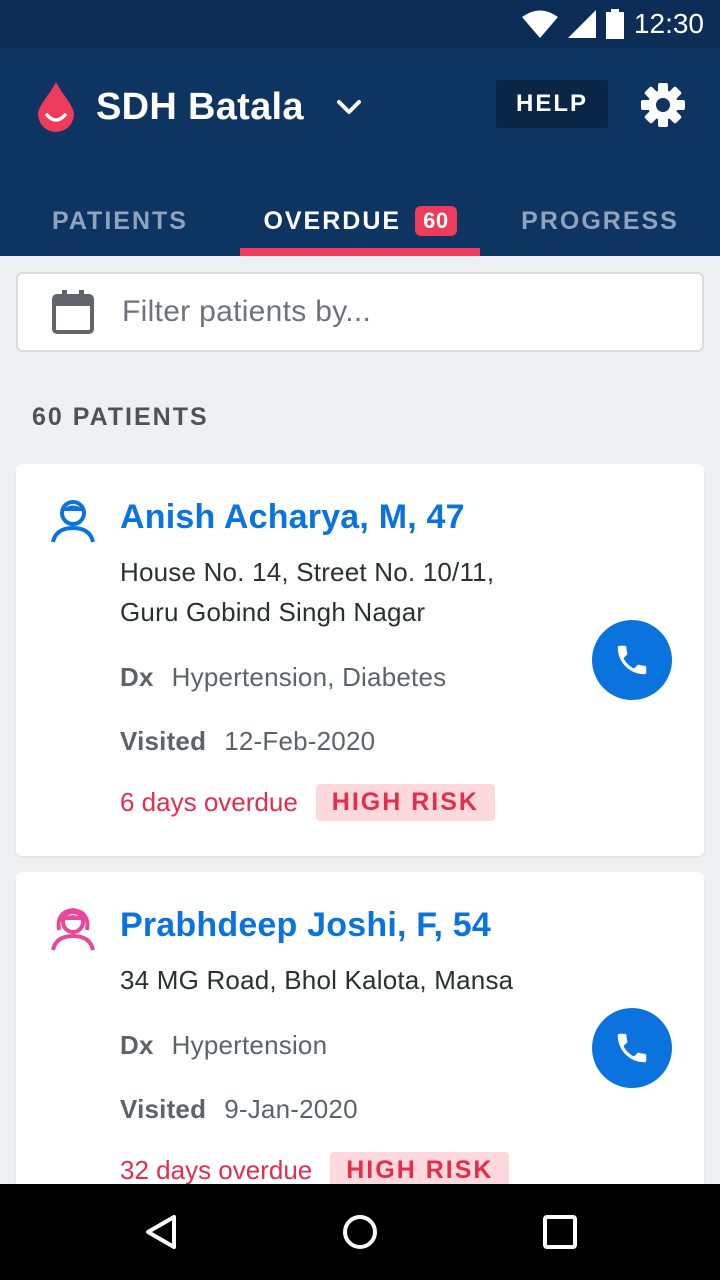 The width and height of the screenshot is (720, 1280). Describe the element at coordinates (307, 802) in the screenshot. I see `overdue-row: 6 days overdue HIGH RISK` at that location.